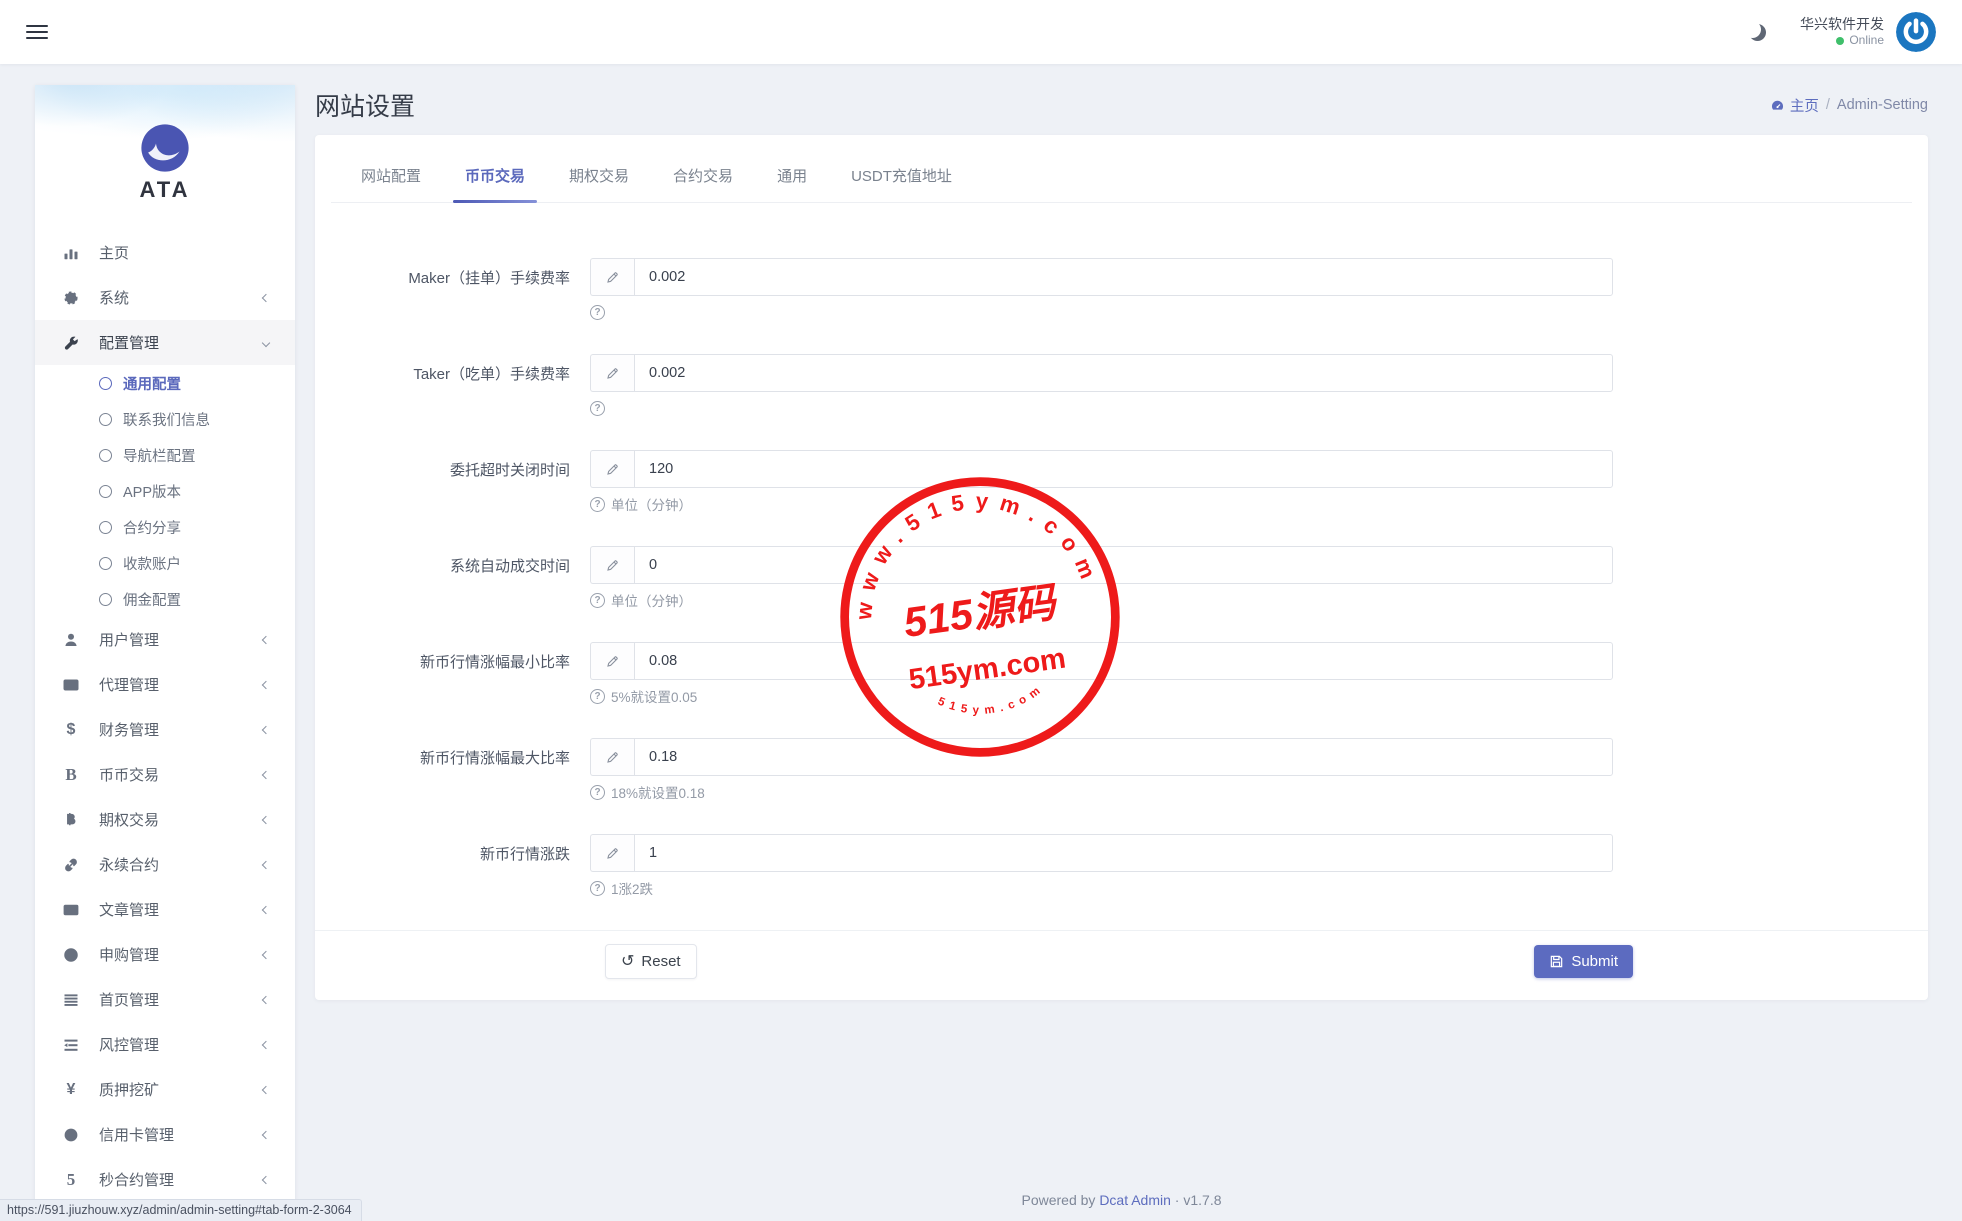 This screenshot has height=1221, width=1962. Describe the element at coordinates (628, 961) in the screenshot. I see `reset-icon: ↺` at that location.